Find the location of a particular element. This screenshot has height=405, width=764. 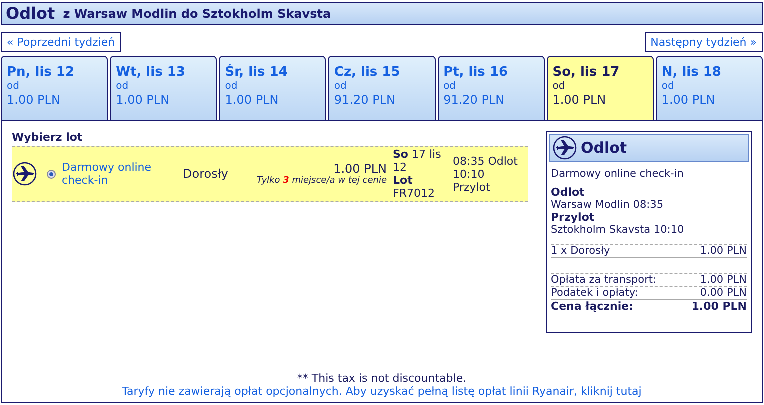

line-label: Cena łącznie: is located at coordinates (592, 306).